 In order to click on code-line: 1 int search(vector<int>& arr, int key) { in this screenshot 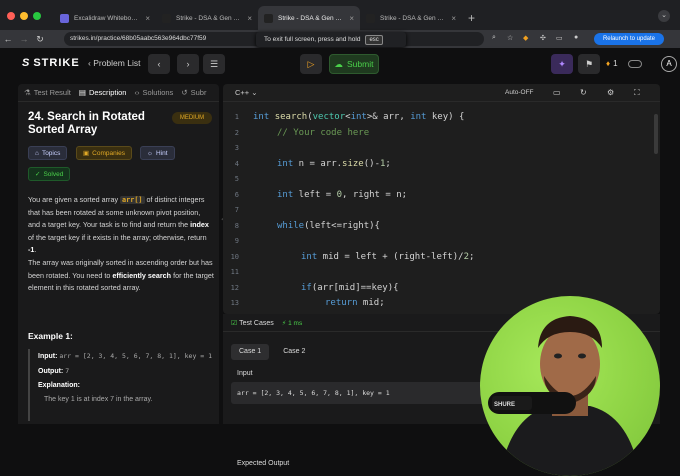, I will do `click(441, 118)`.